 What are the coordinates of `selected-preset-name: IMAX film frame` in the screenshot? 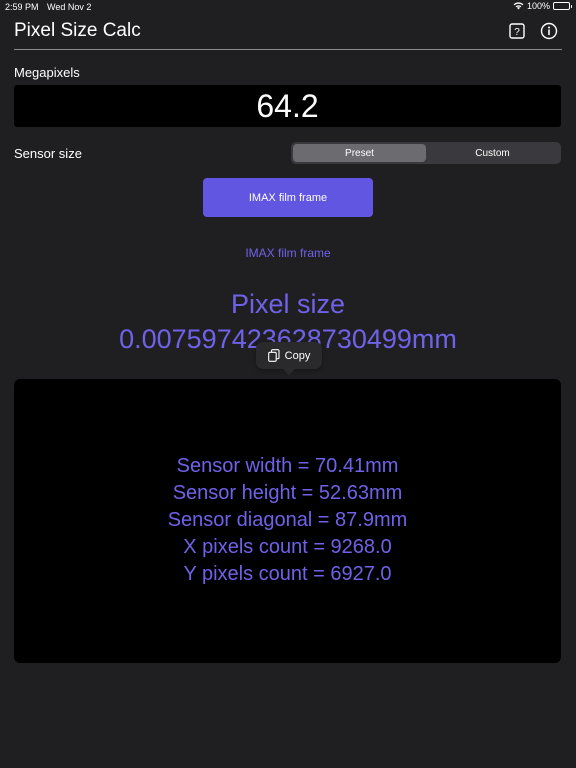 It's located at (288, 253).